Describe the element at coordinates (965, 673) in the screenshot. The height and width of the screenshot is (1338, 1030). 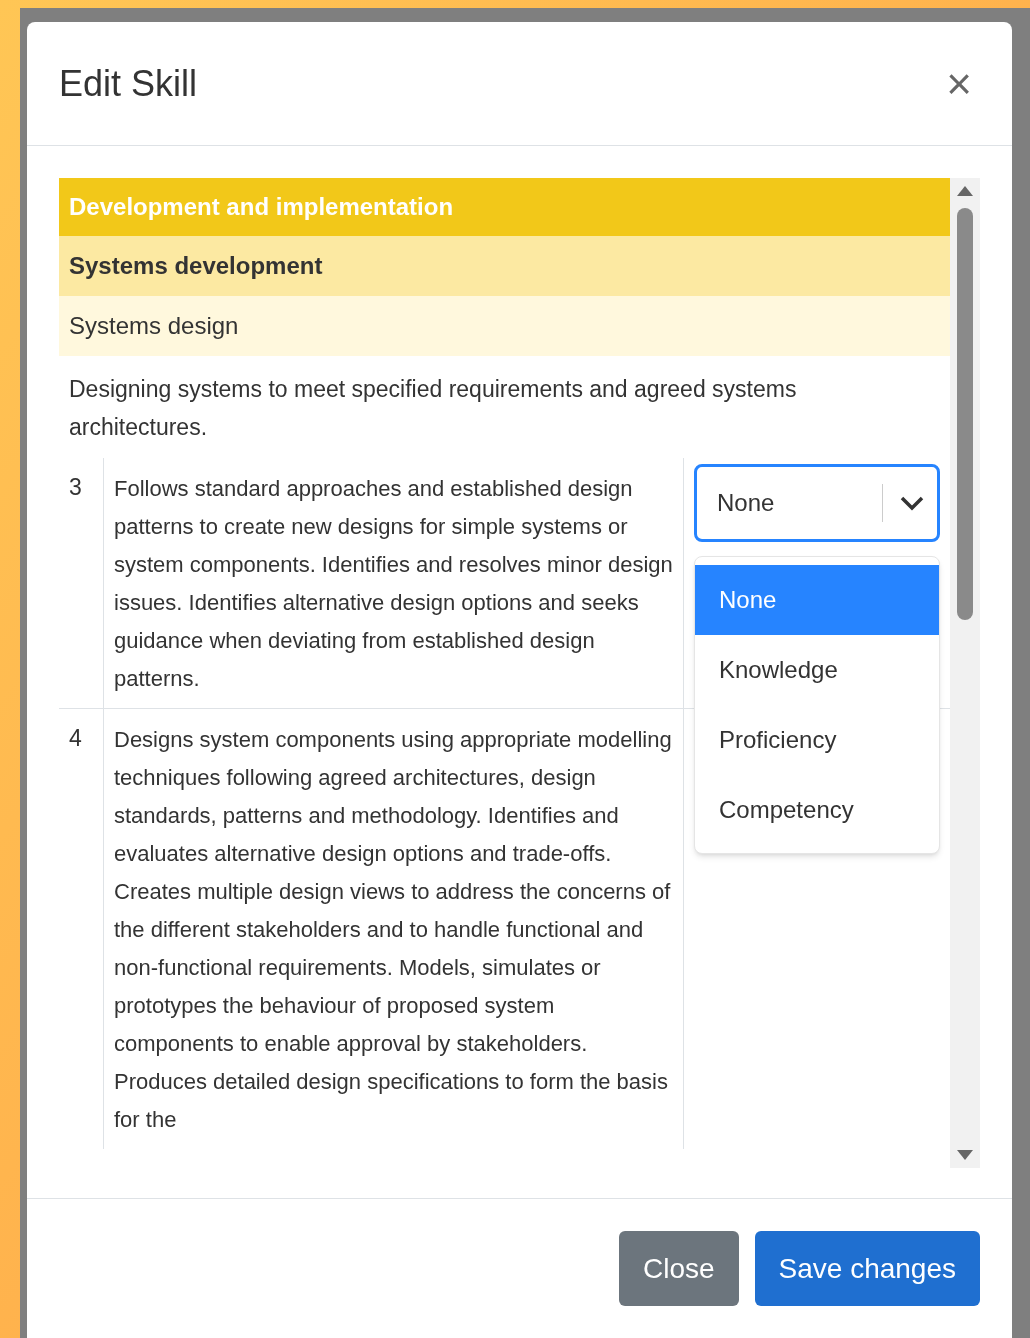
I see `scrollbar` at that location.